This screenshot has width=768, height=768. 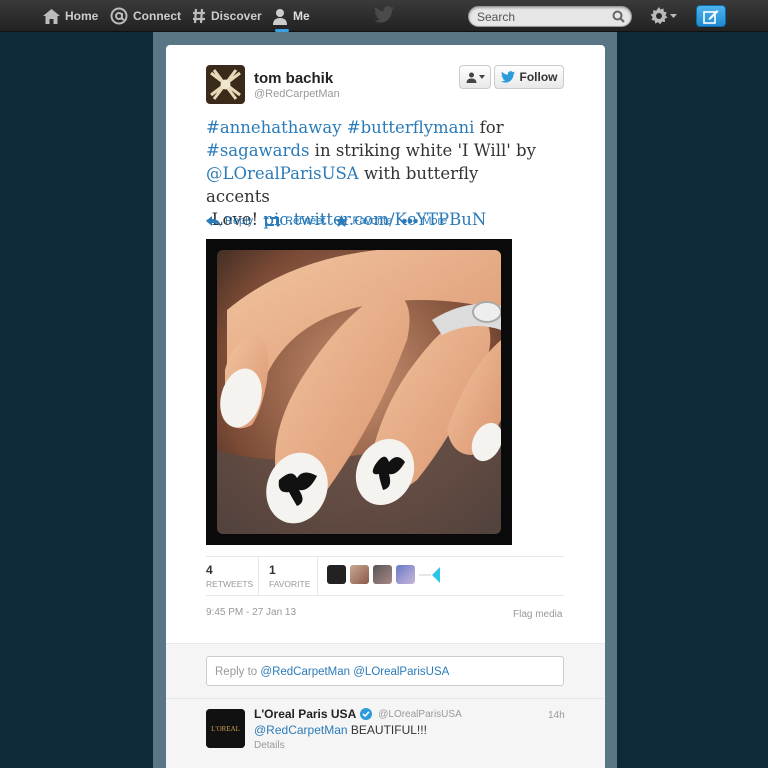 What do you see at coordinates (119, 16) in the screenshot?
I see `at-sign-icon` at bounding box center [119, 16].